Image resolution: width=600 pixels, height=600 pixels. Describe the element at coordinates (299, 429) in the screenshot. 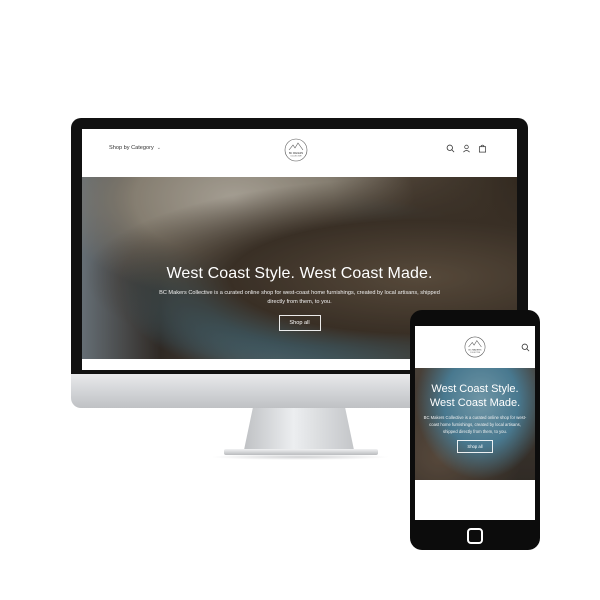

I see `monitor-stand-neck` at that location.